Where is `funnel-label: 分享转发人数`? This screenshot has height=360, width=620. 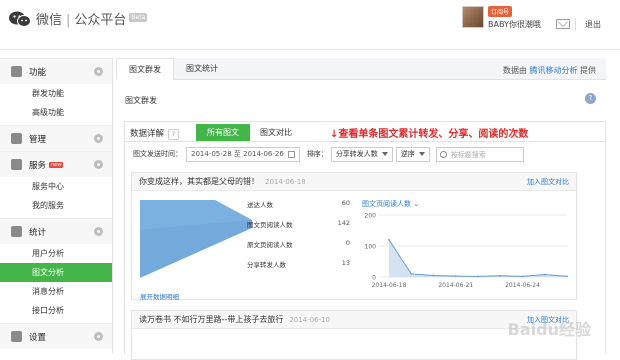 funnel-label: 分享转发人数 is located at coordinates (266, 265).